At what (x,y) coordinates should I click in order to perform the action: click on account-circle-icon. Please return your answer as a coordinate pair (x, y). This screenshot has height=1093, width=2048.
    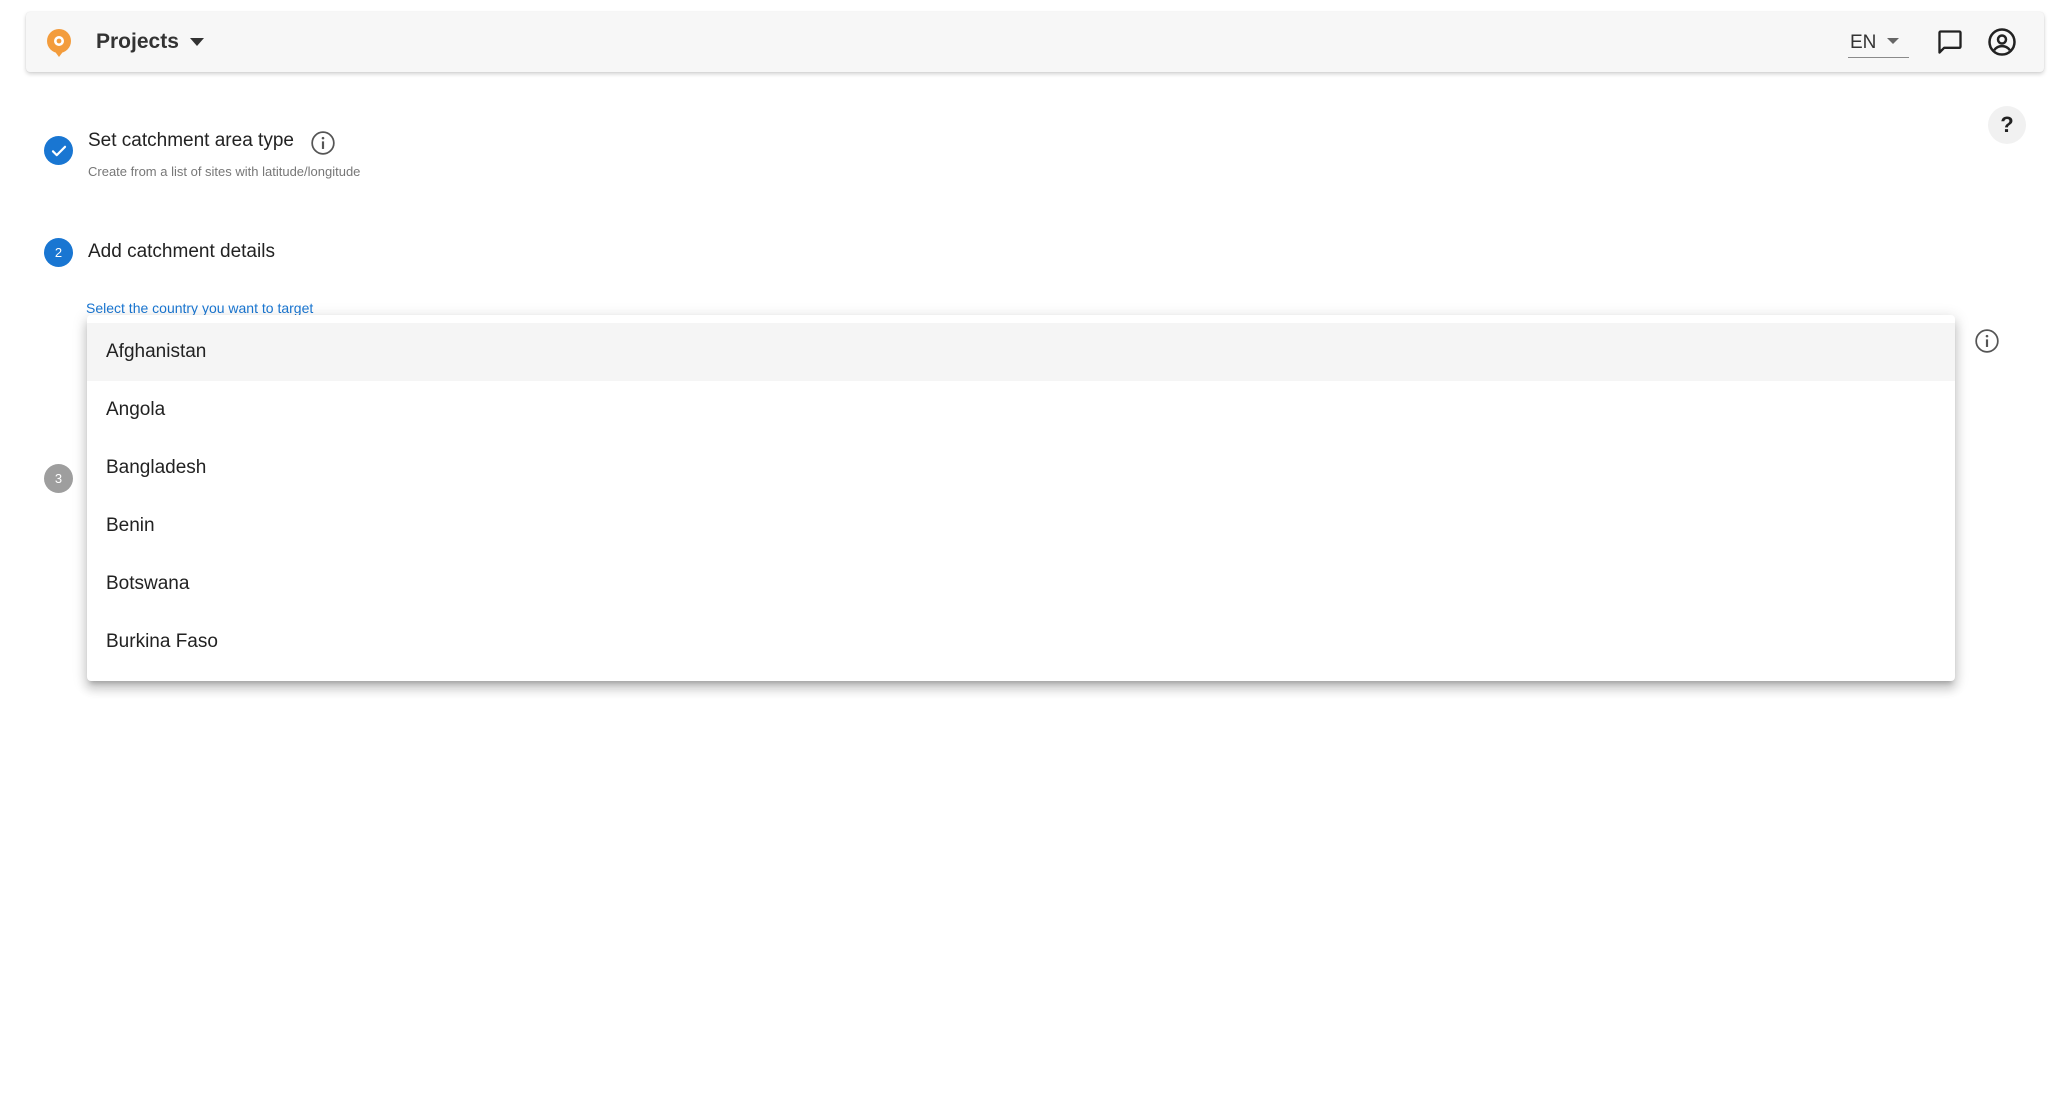
    Looking at the image, I should click on (2002, 42).